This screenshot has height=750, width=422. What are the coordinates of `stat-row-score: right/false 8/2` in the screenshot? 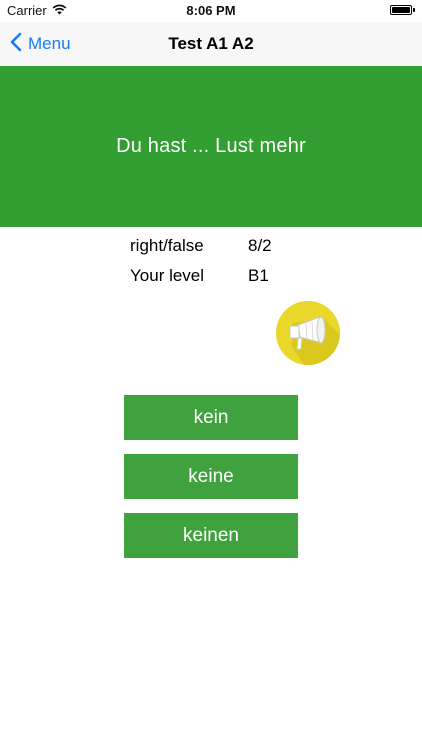 It's located at (219, 249).